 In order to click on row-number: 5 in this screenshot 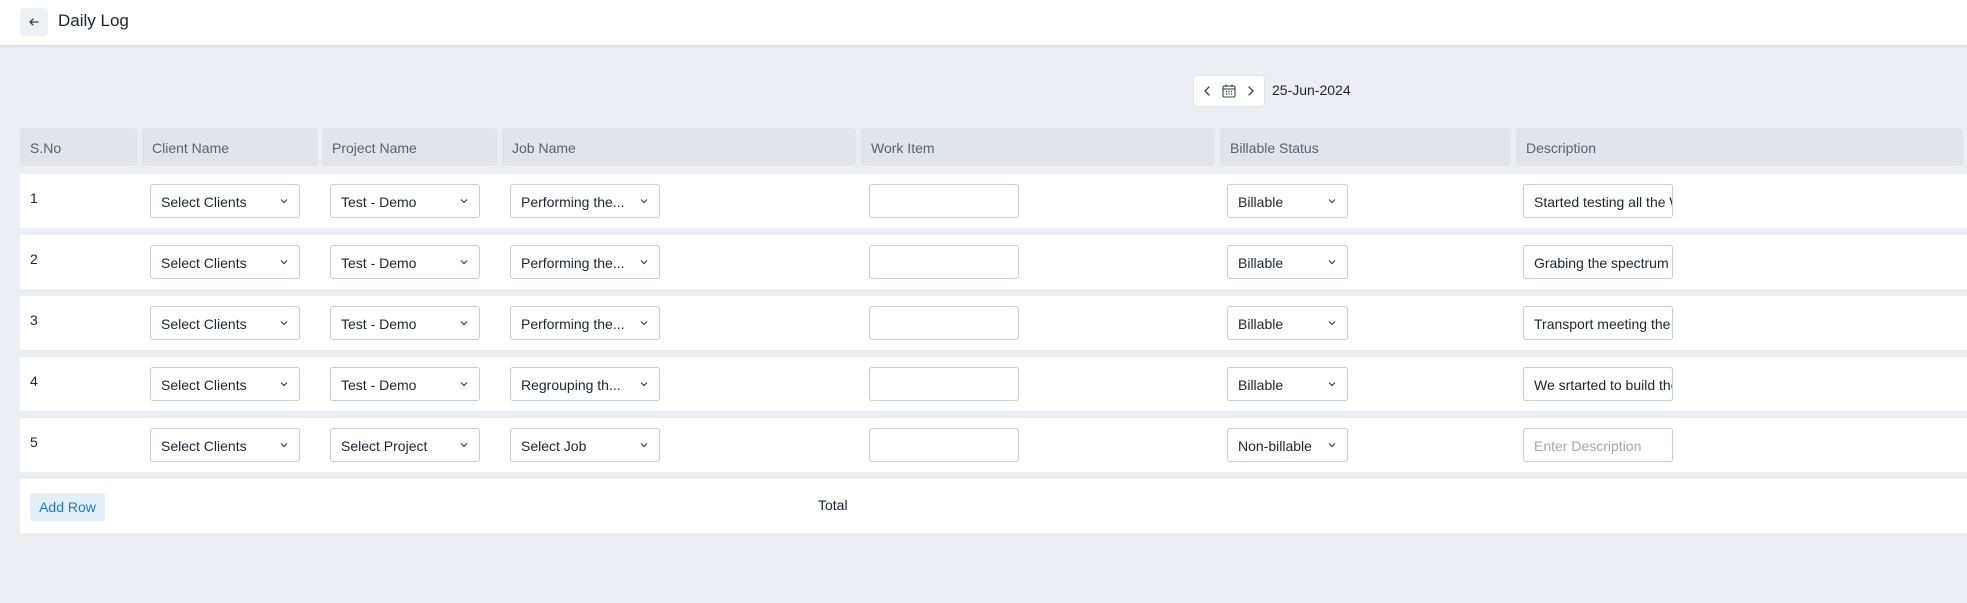, I will do `click(34, 442)`.